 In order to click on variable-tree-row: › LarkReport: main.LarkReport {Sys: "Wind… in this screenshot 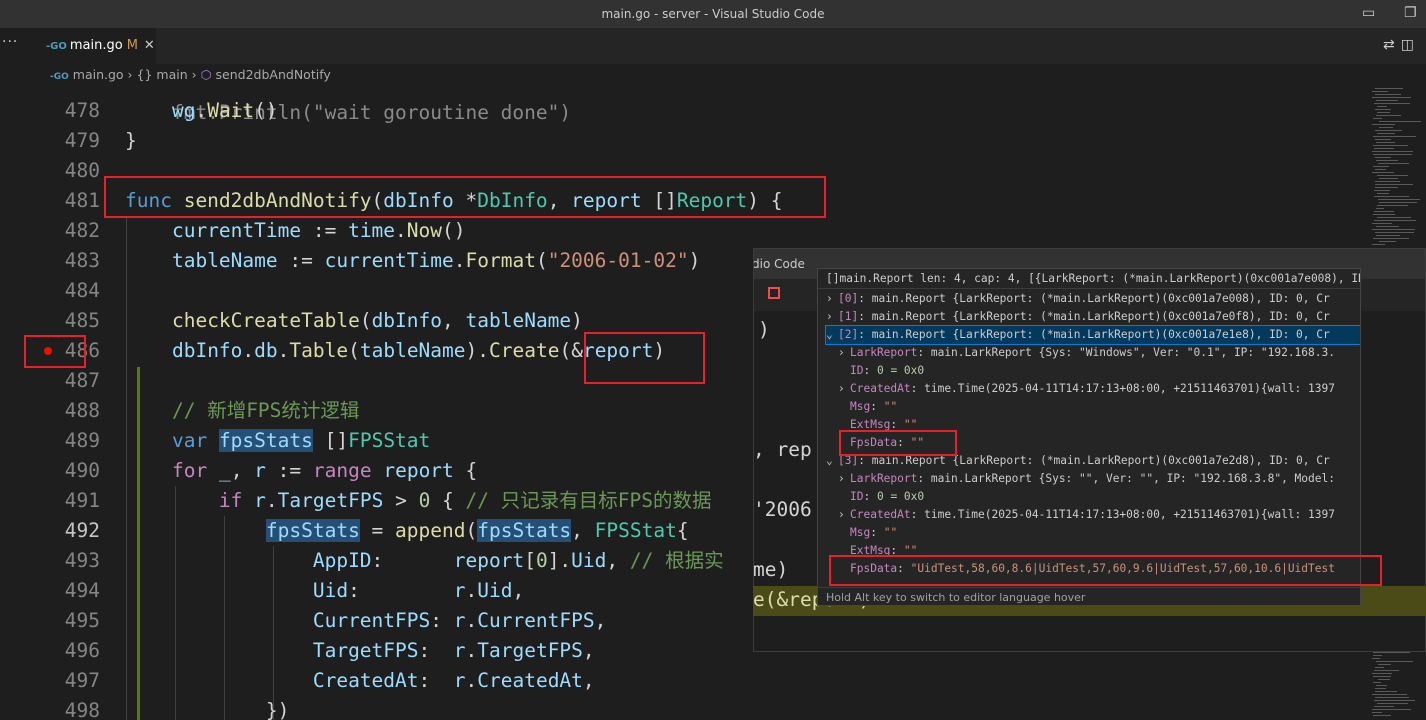, I will do `click(1099, 353)`.